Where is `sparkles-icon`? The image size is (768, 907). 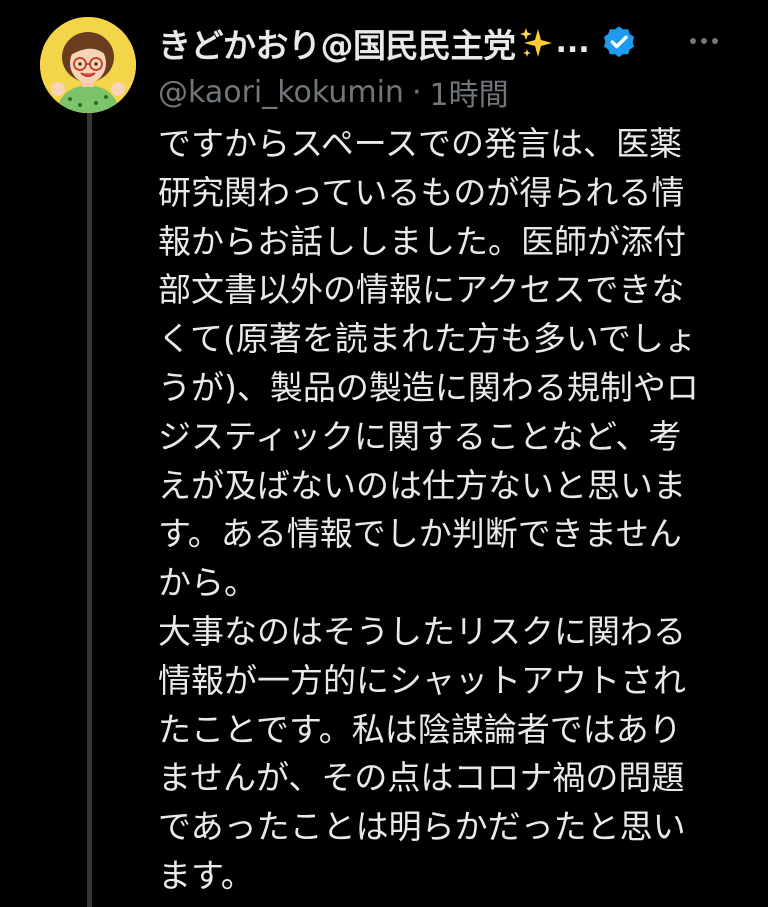 sparkles-icon is located at coordinates (535, 42).